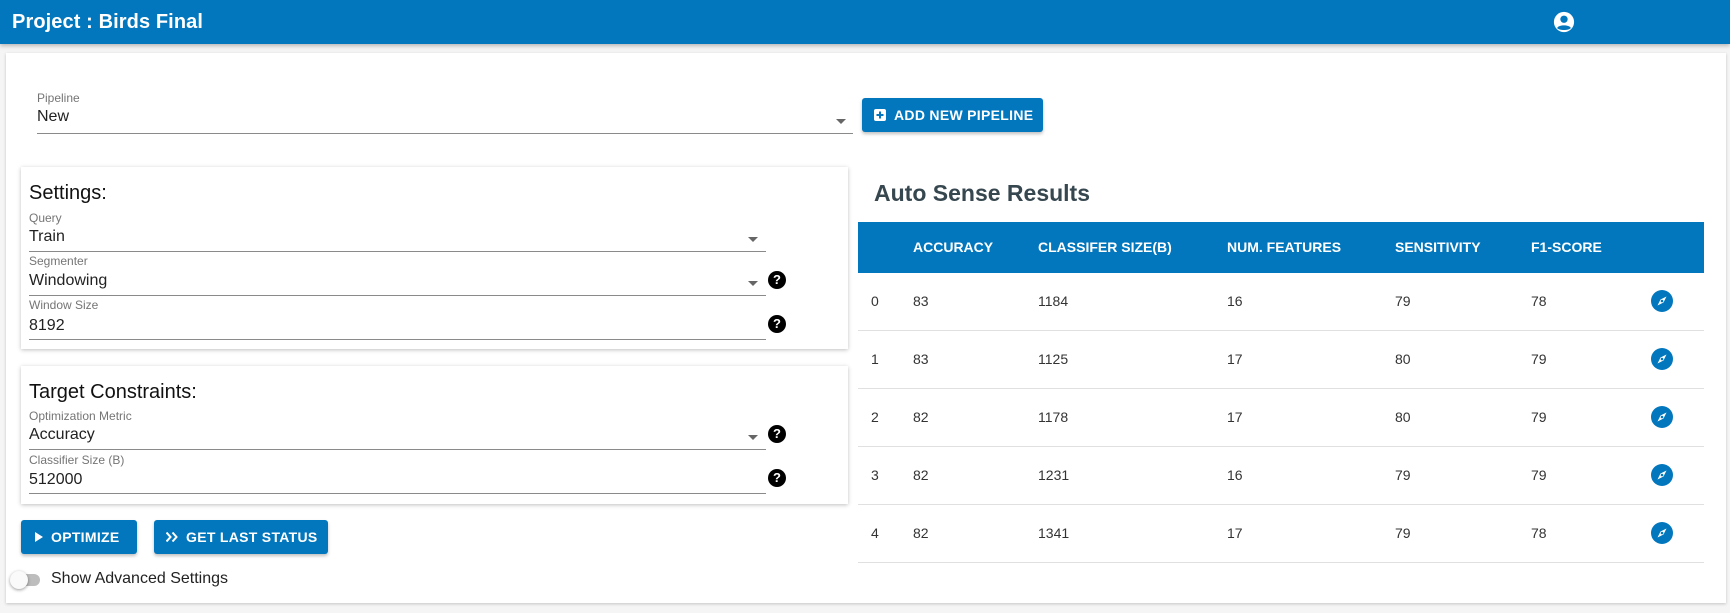  What do you see at coordinates (397, 493) in the screenshot?
I see `classifier-size-underline` at bounding box center [397, 493].